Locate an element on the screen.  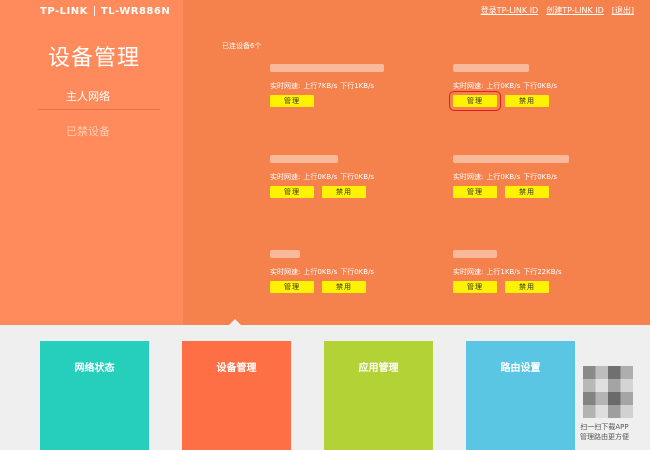
device-speed: 实时网速: 上行1KB/s 下行22KB/s is located at coordinates (507, 272).